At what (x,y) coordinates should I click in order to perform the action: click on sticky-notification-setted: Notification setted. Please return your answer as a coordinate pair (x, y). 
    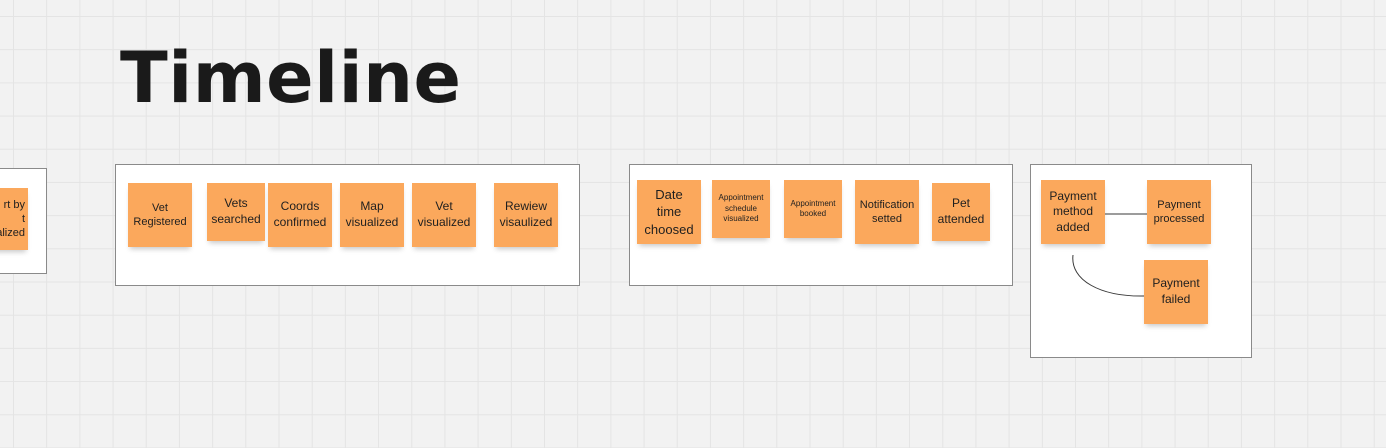
    Looking at the image, I should click on (887, 212).